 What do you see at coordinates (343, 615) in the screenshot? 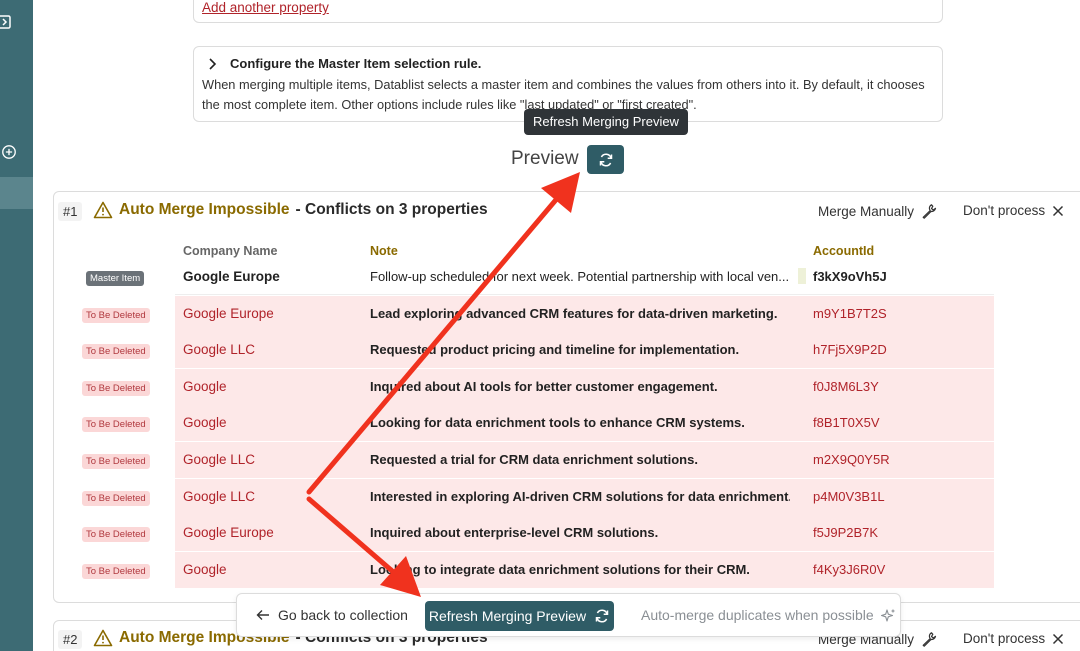
I see `go-back-label: Go back to collection` at bounding box center [343, 615].